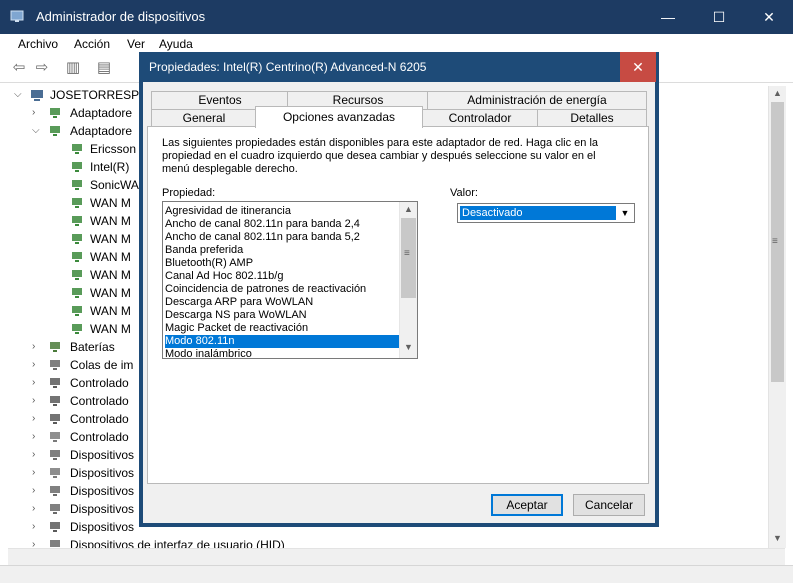  I want to click on vertical-scrollbar: ▲ ≡ ▼, so click(777, 317).